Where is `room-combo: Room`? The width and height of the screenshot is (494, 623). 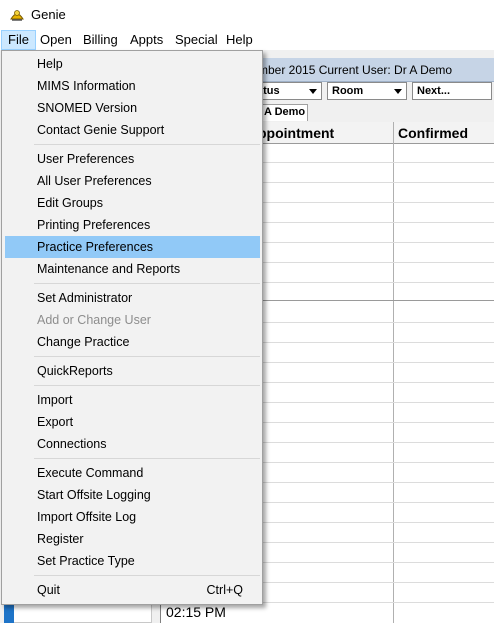 room-combo: Room is located at coordinates (367, 91).